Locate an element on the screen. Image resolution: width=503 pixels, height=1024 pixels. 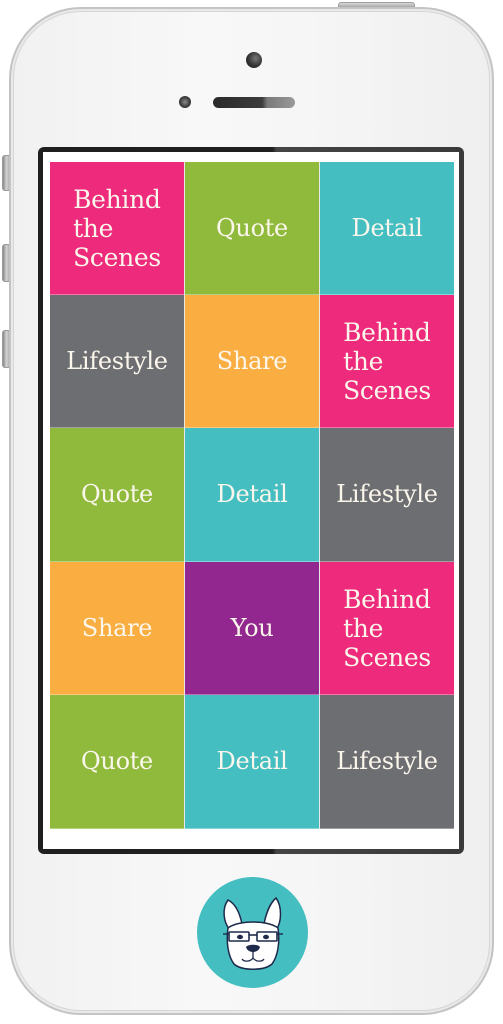
proximity-sensor-icon is located at coordinates (185, 102).